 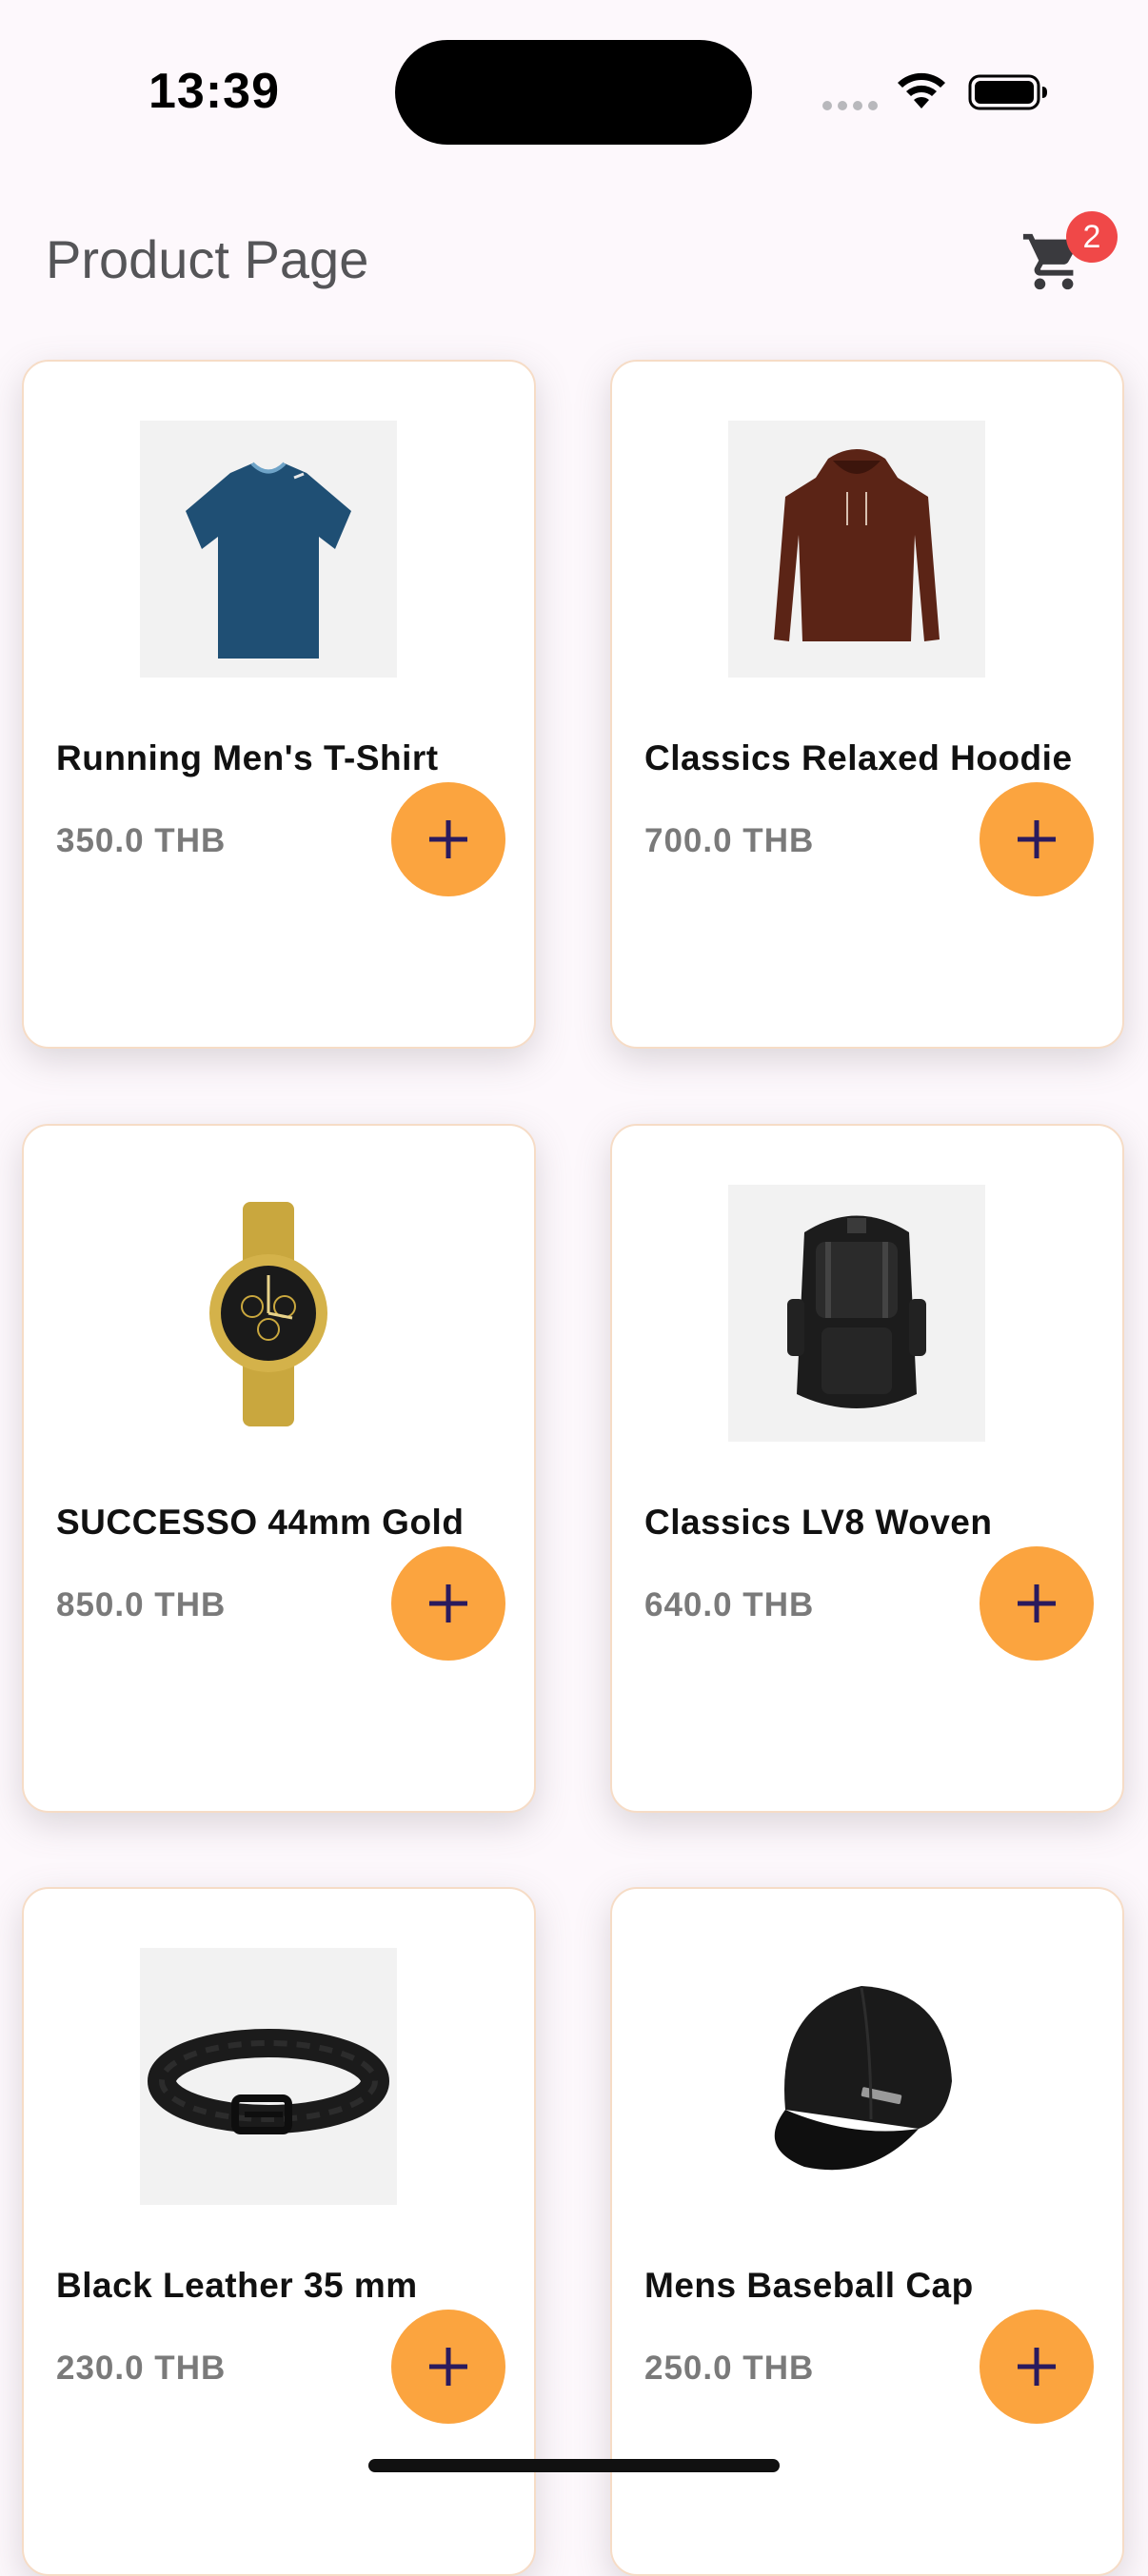 I want to click on product-price: 700.0 THB, so click(x=729, y=840).